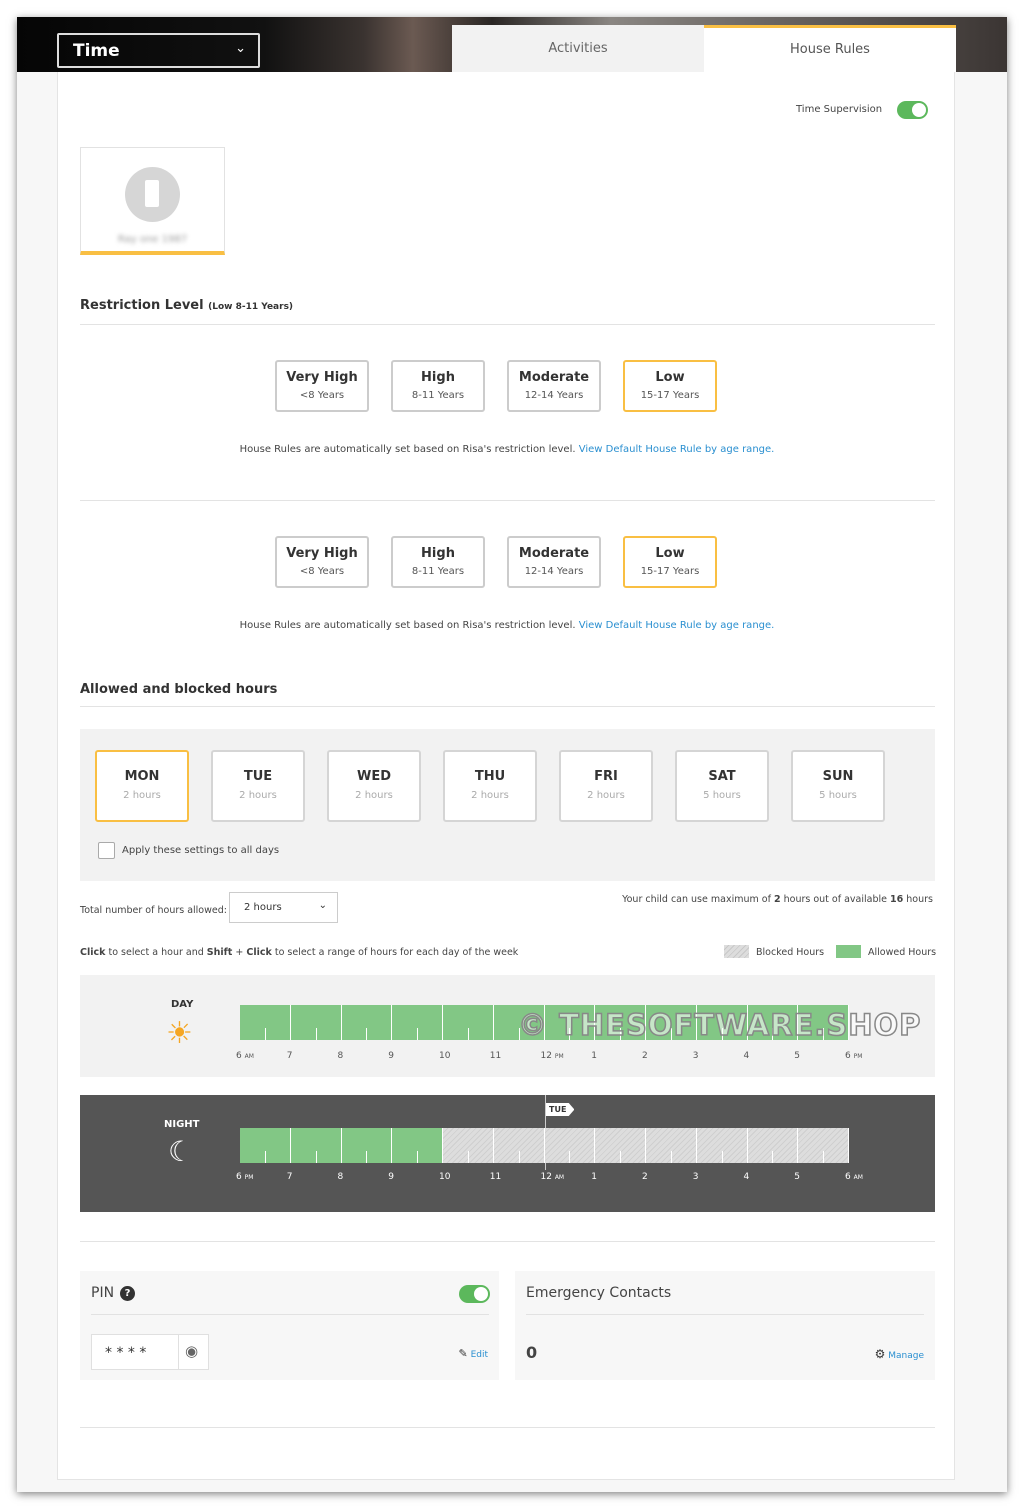 The image size is (1024, 1511). What do you see at coordinates (490, 776) in the screenshot?
I see `day-name: THU` at bounding box center [490, 776].